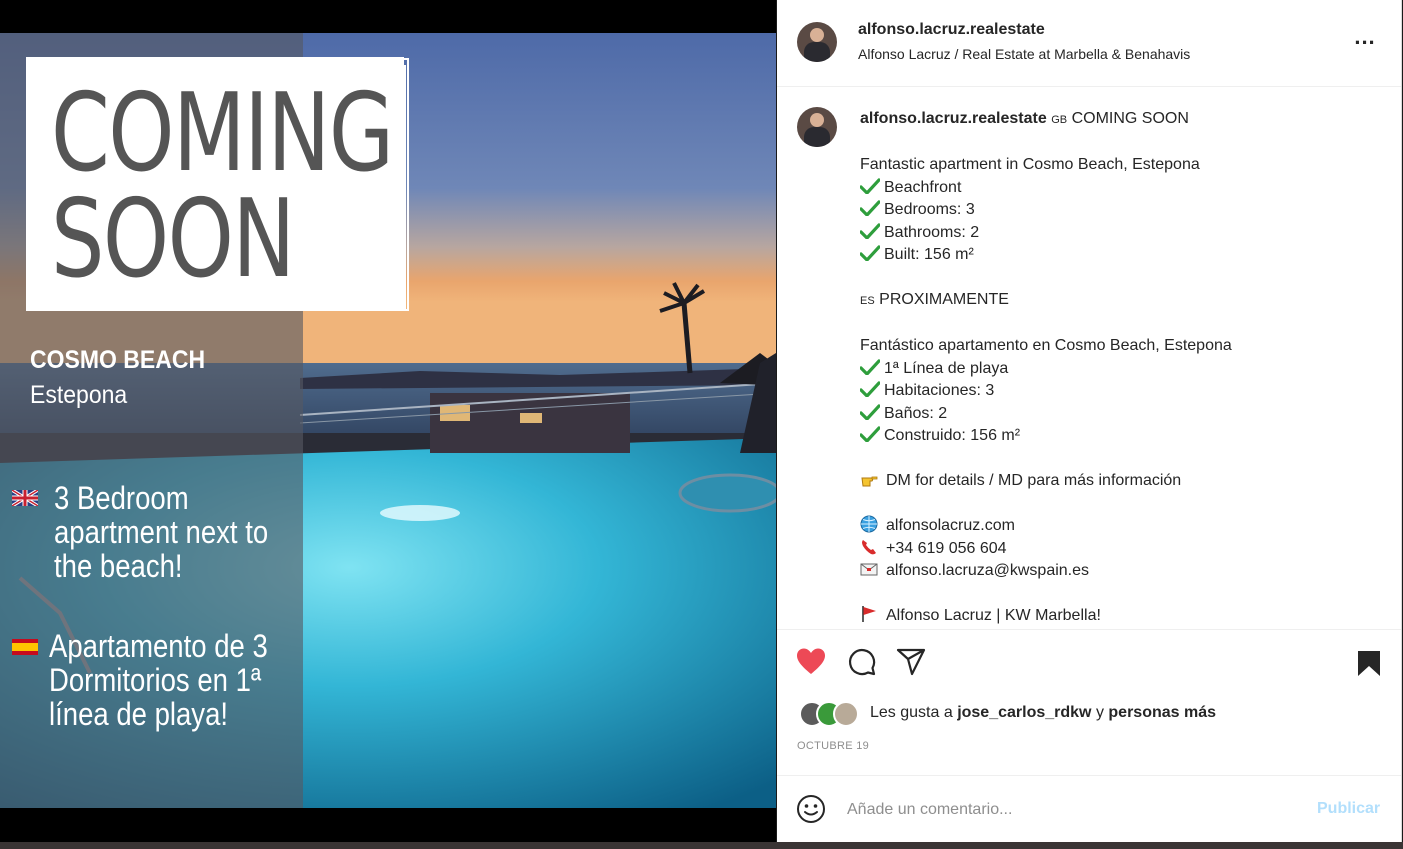 Image resolution: width=1403 pixels, height=849 pixels. What do you see at coordinates (832, 714) in the screenshot?
I see `likers-avatars` at bounding box center [832, 714].